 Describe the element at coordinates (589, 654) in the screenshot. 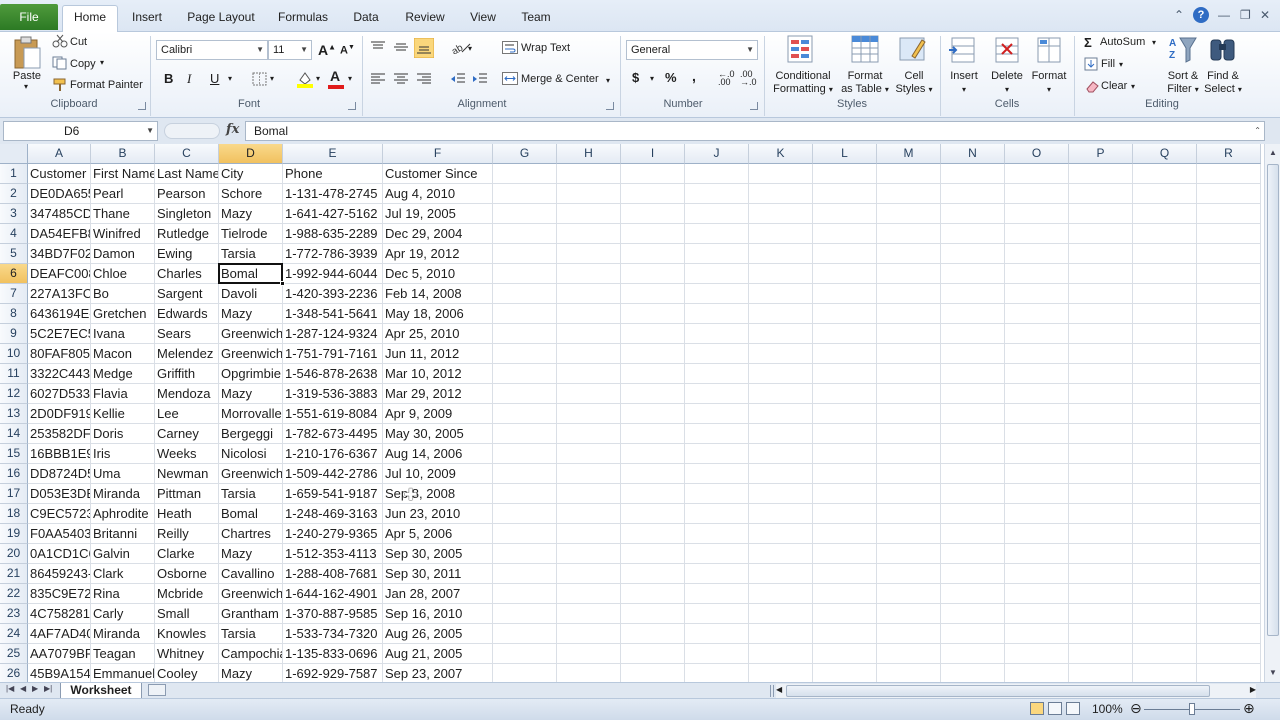

I see `cell-h25` at that location.